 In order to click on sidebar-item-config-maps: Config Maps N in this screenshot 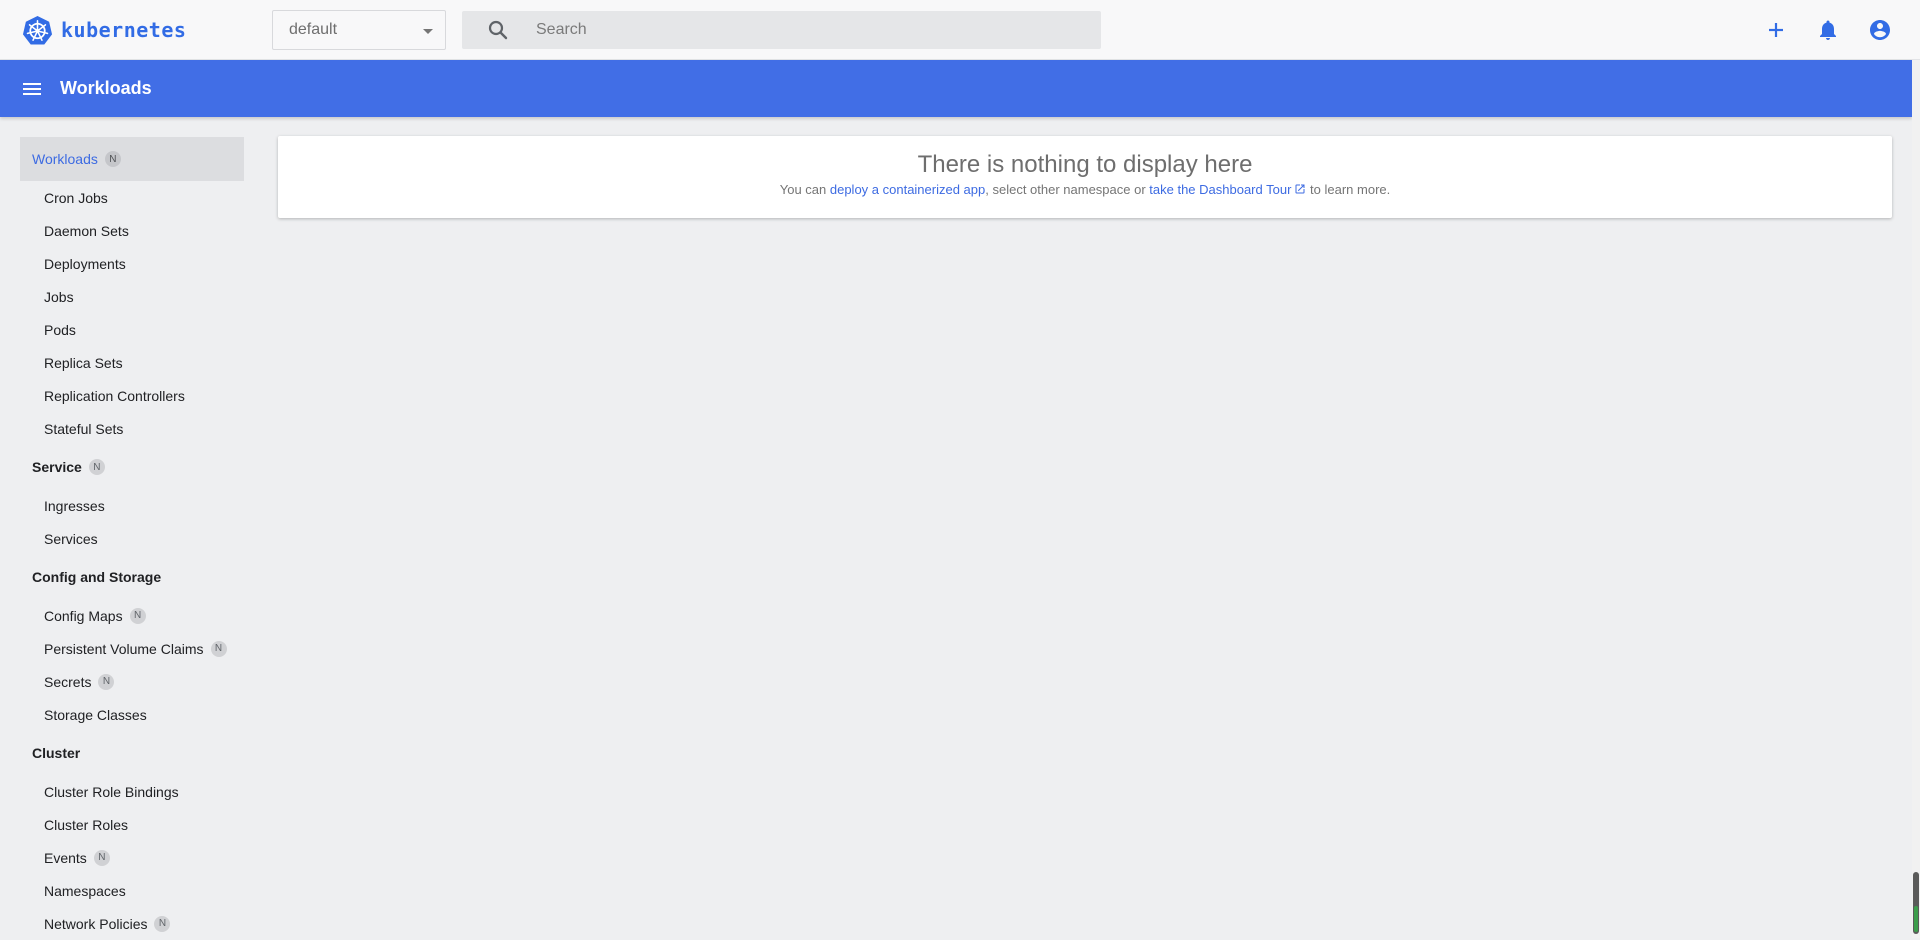, I will do `click(132, 615)`.